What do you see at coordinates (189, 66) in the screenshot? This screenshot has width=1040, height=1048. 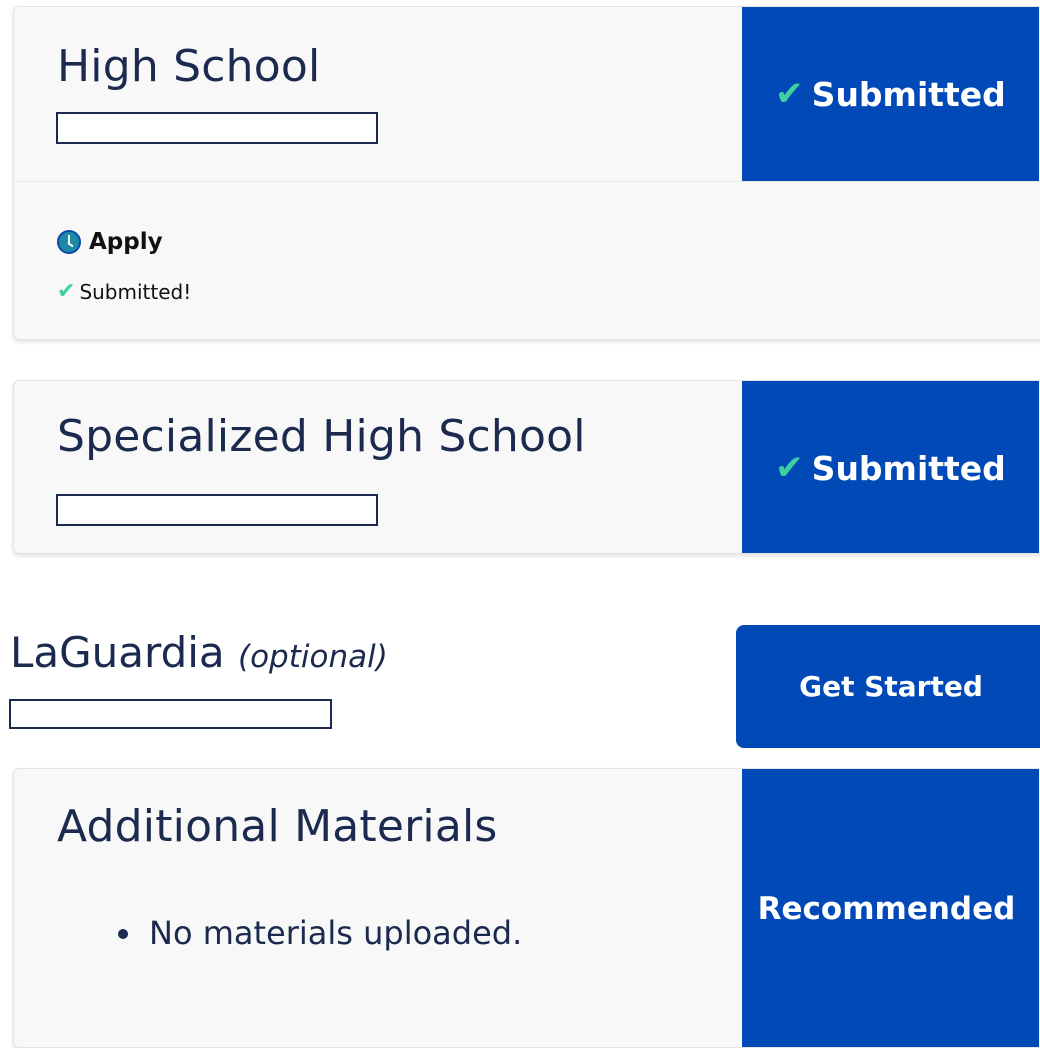 I see `high-school-title: High School` at bounding box center [189, 66].